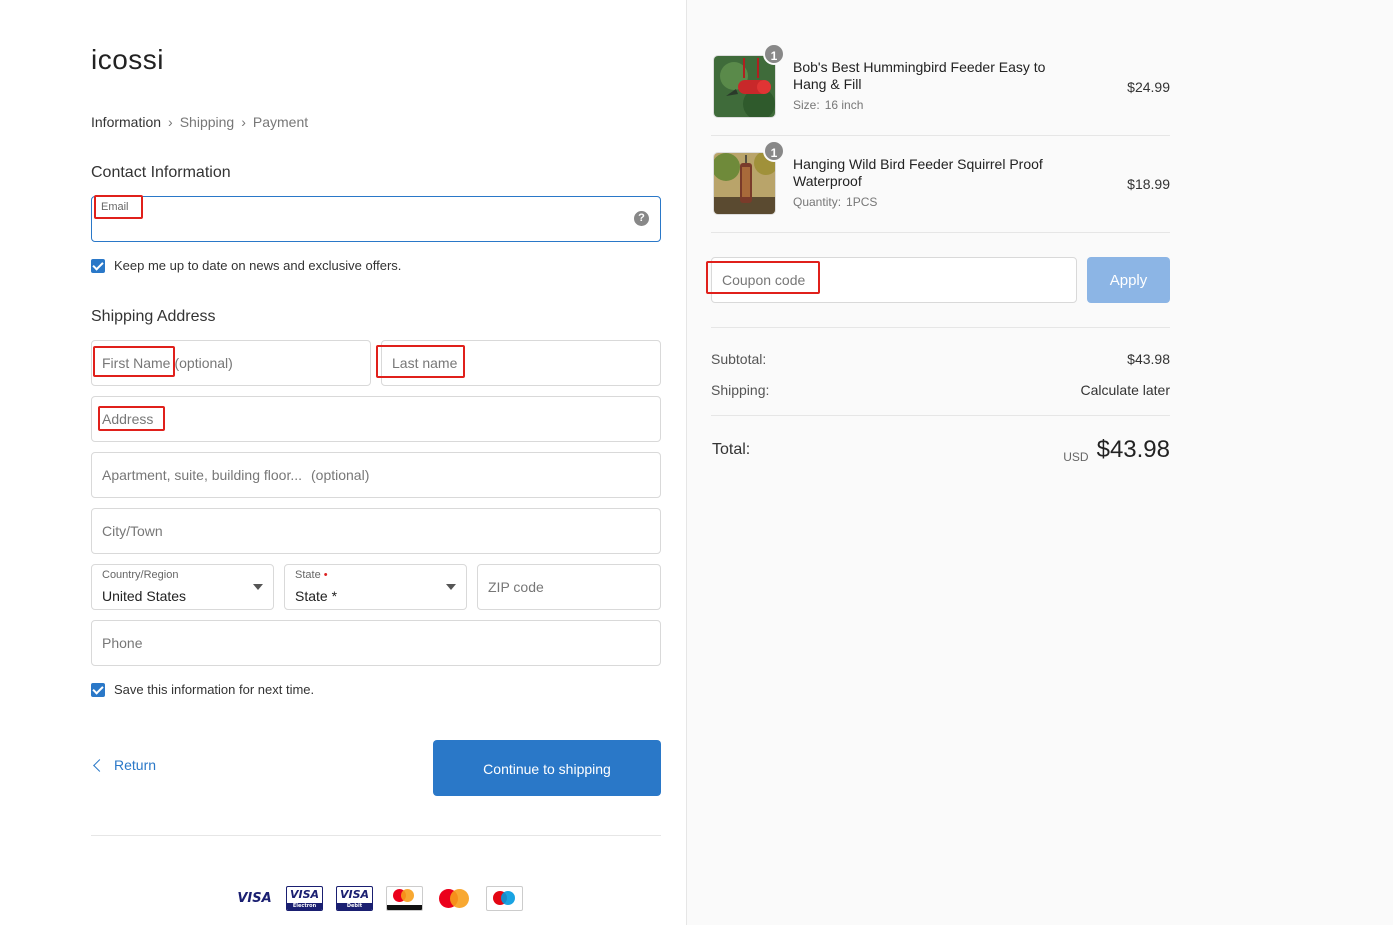 This screenshot has height=925, width=1393. I want to click on state-label-text: State, so click(308, 575).